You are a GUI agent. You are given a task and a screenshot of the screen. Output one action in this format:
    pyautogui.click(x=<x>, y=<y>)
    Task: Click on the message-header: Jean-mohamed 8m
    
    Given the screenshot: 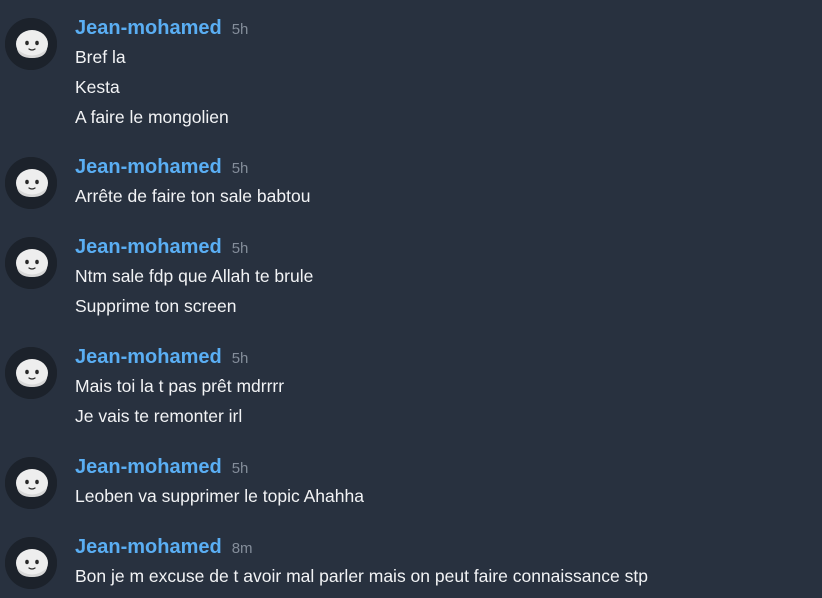 What is the action you would take?
    pyautogui.click(x=164, y=547)
    